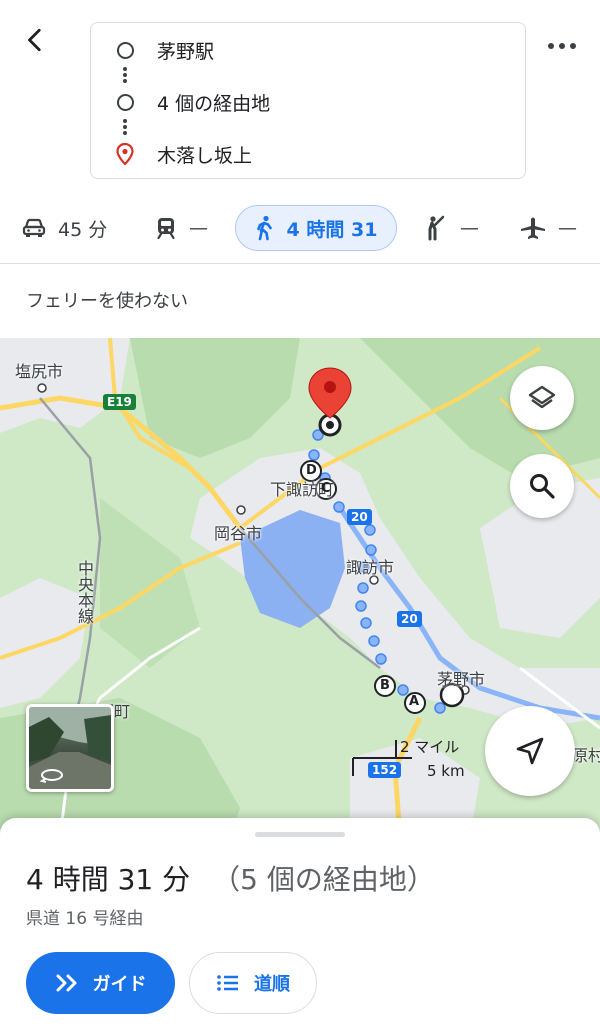 The height and width of the screenshot is (1035, 600). Describe the element at coordinates (238, 533) in the screenshot. I see `map-label-okaya: 岡谷市` at that location.